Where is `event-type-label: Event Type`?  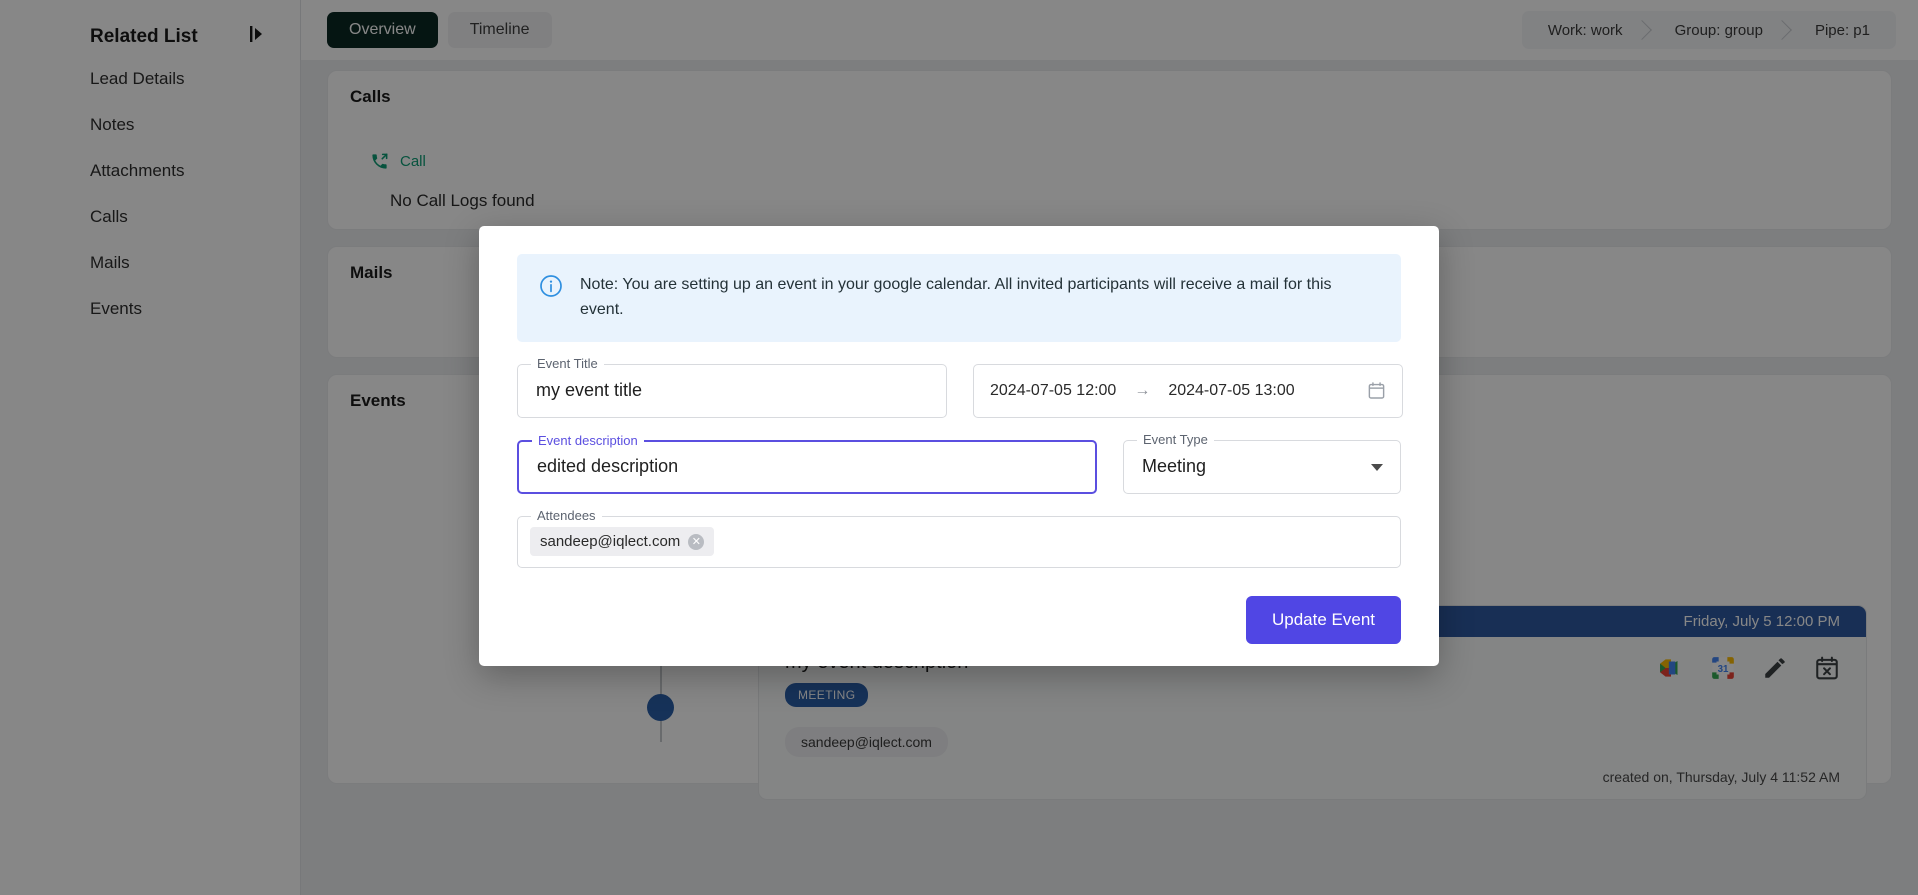 event-type-label: Event Type is located at coordinates (1175, 439).